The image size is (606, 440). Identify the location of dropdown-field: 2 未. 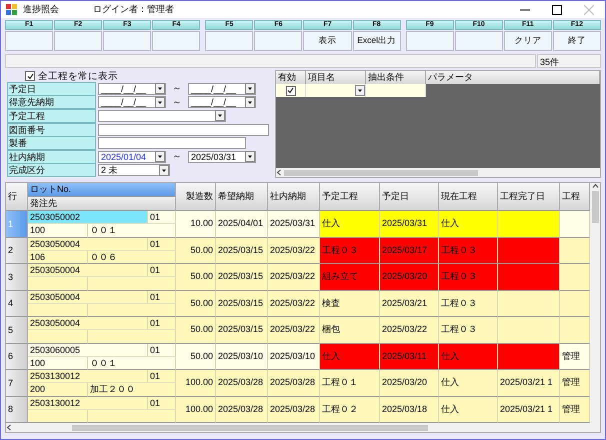
(134, 170).